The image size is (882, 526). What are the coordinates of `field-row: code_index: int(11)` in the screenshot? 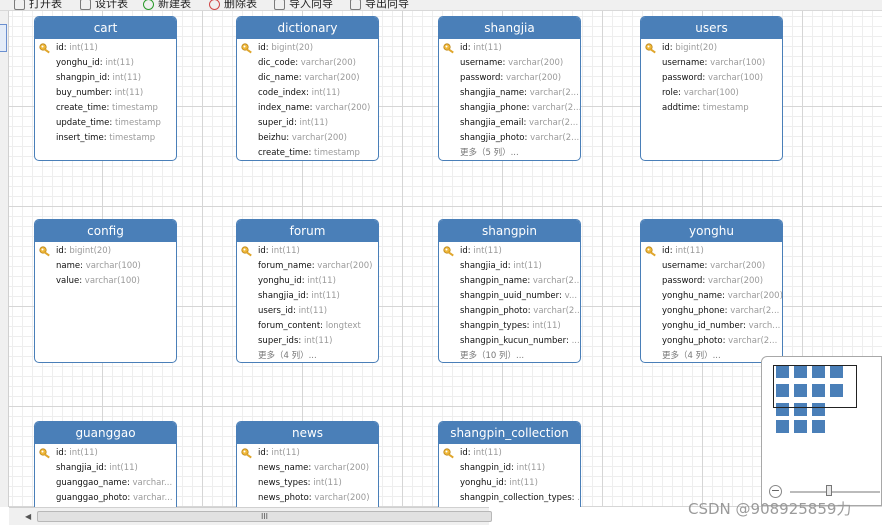 It's located at (307, 93).